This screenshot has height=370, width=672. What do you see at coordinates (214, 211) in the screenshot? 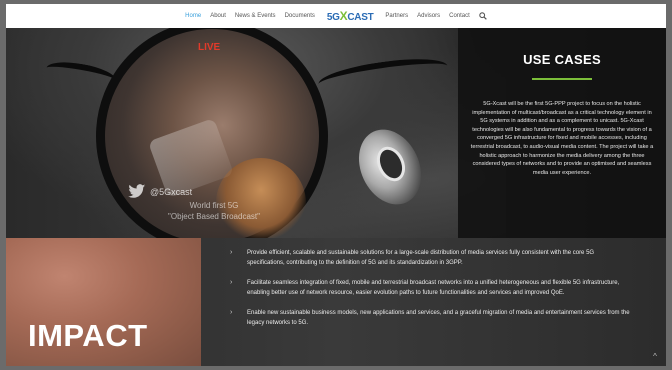
I see `hero-caption: World first 5G "Object Based Broadcast"` at bounding box center [214, 211].